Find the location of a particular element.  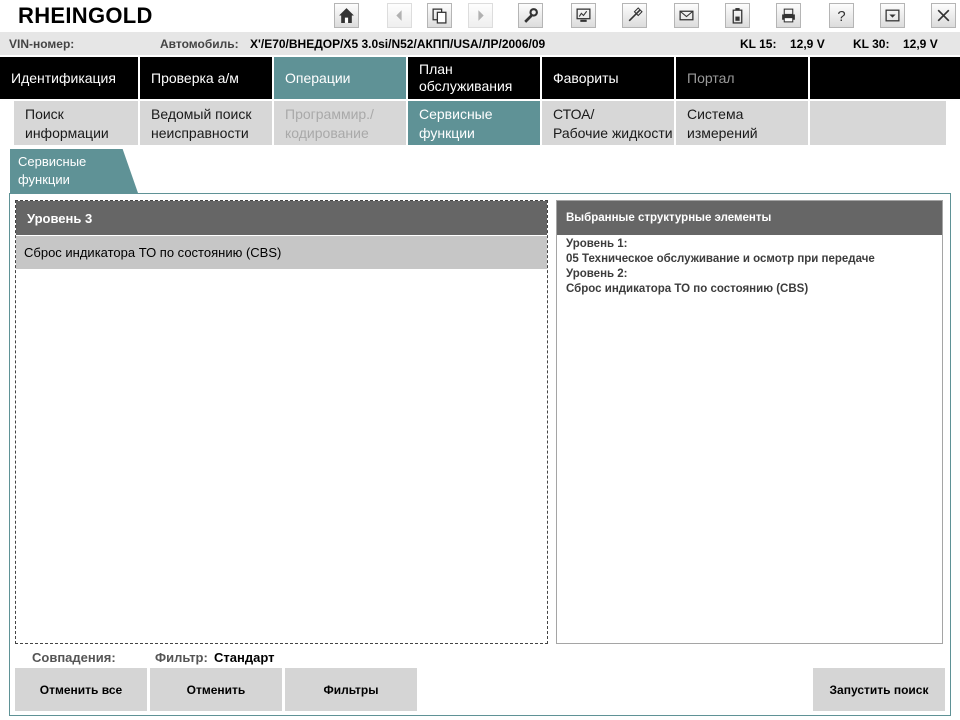

home-icon is located at coordinates (346, 15).